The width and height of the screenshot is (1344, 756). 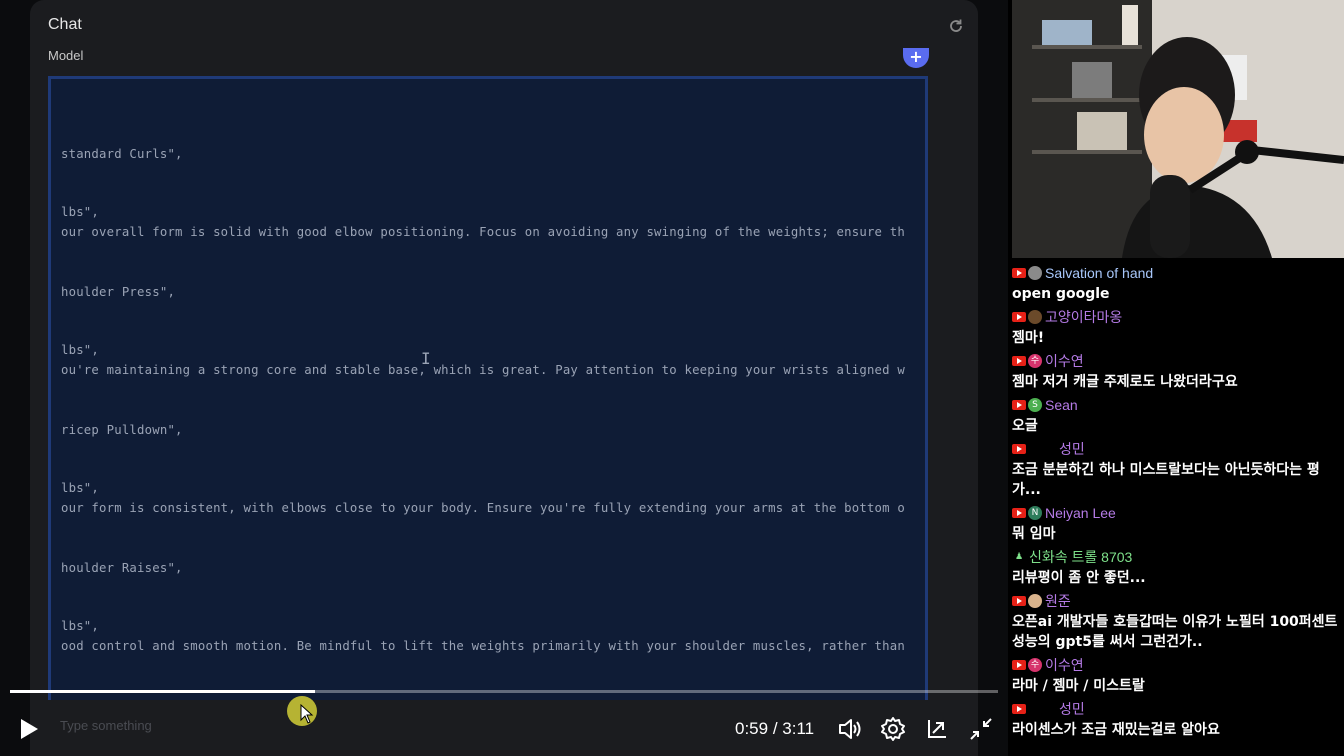 What do you see at coordinates (1061, 294) in the screenshot?
I see `chat-text: open google` at bounding box center [1061, 294].